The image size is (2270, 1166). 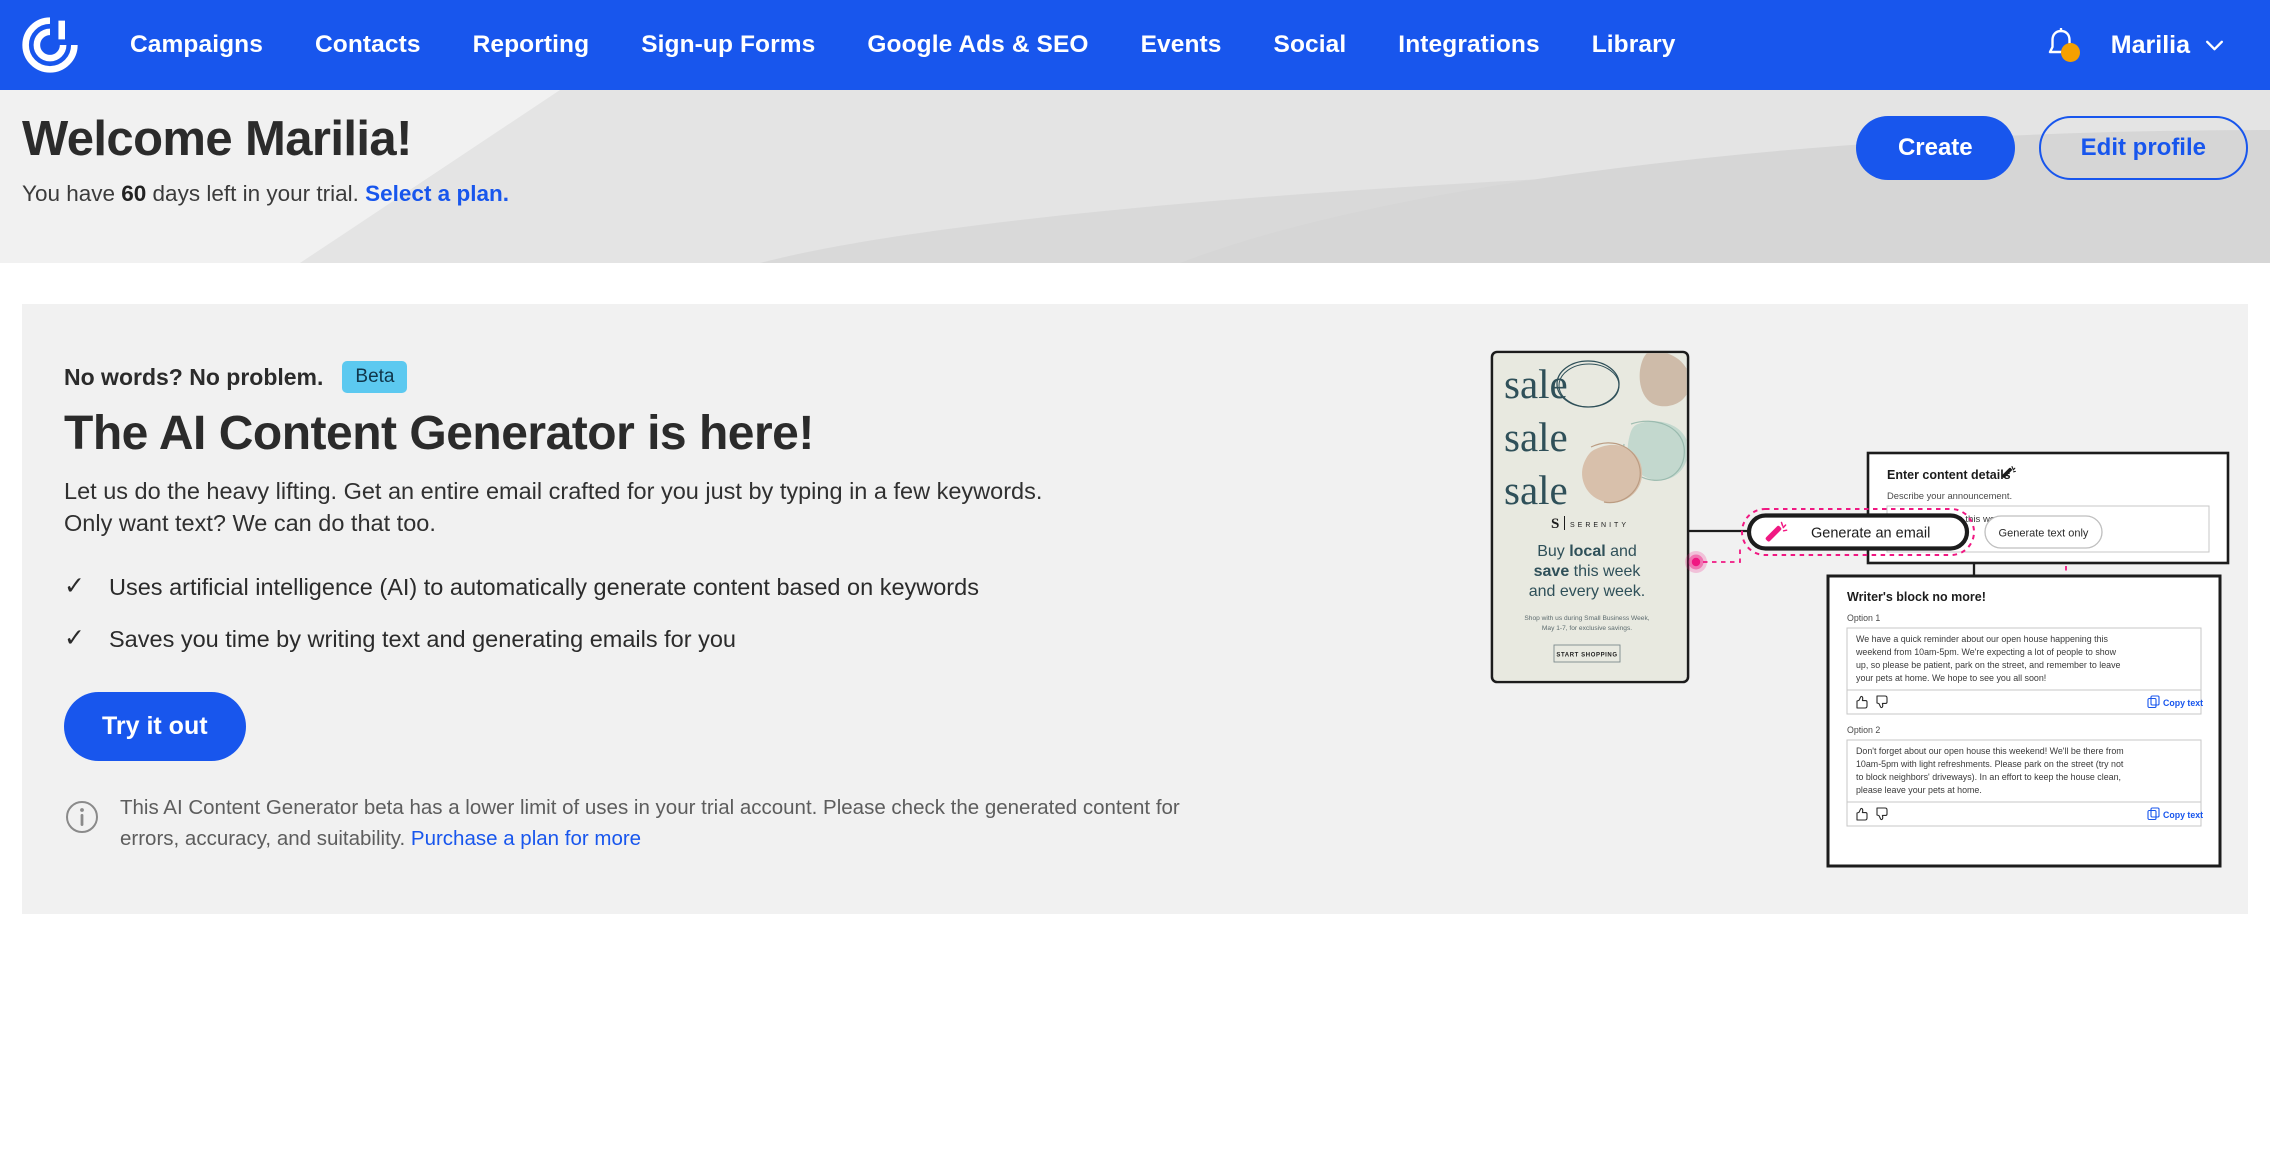 I want to click on svg-text:May 1-7, for exclusive savings: May 1-7, for exclusive savings., so click(x=1587, y=628).